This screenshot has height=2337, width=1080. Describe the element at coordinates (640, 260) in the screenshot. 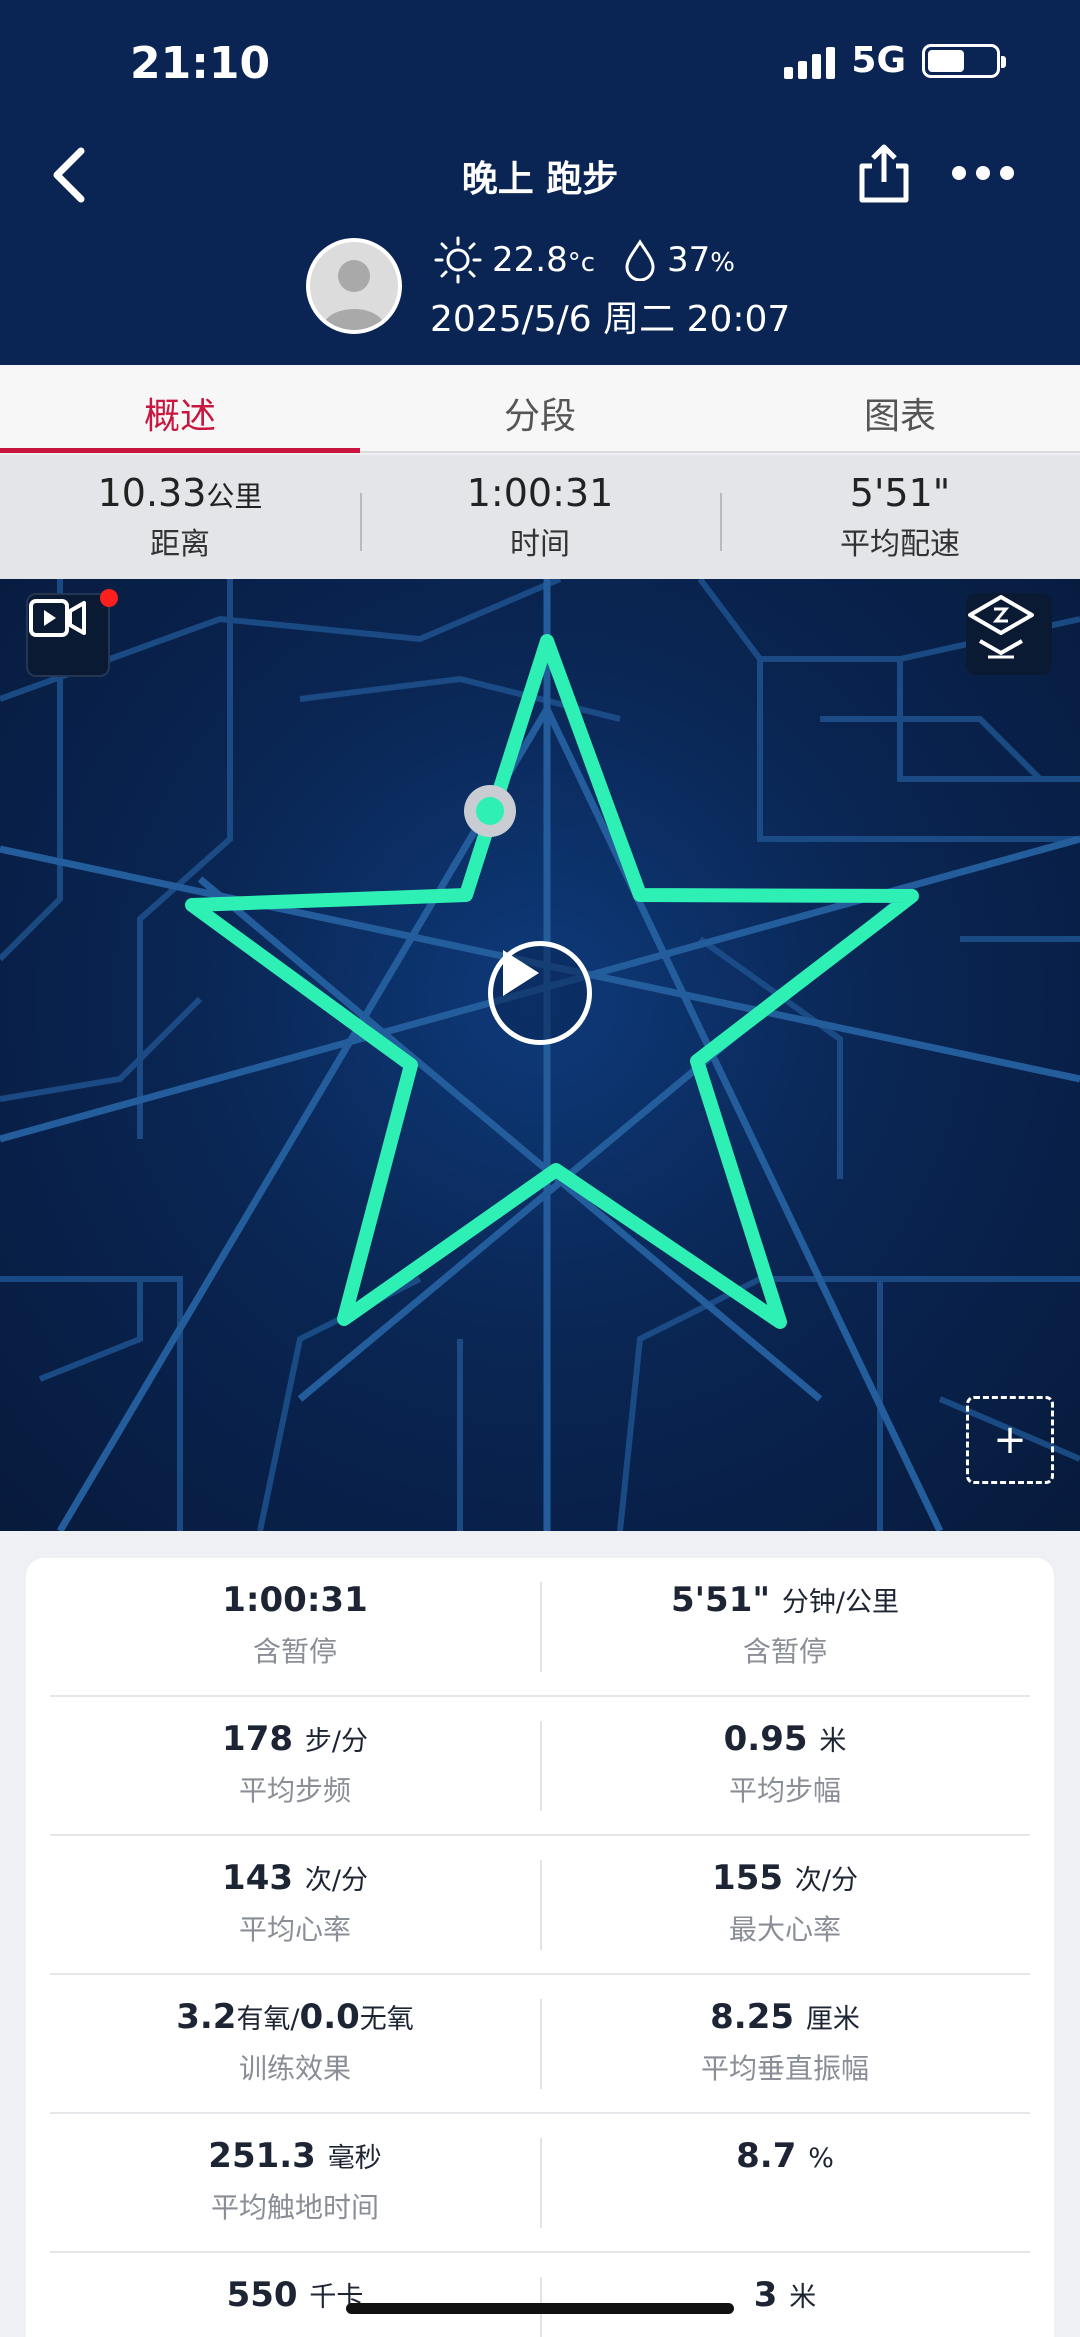

I see `humidity-icon` at that location.